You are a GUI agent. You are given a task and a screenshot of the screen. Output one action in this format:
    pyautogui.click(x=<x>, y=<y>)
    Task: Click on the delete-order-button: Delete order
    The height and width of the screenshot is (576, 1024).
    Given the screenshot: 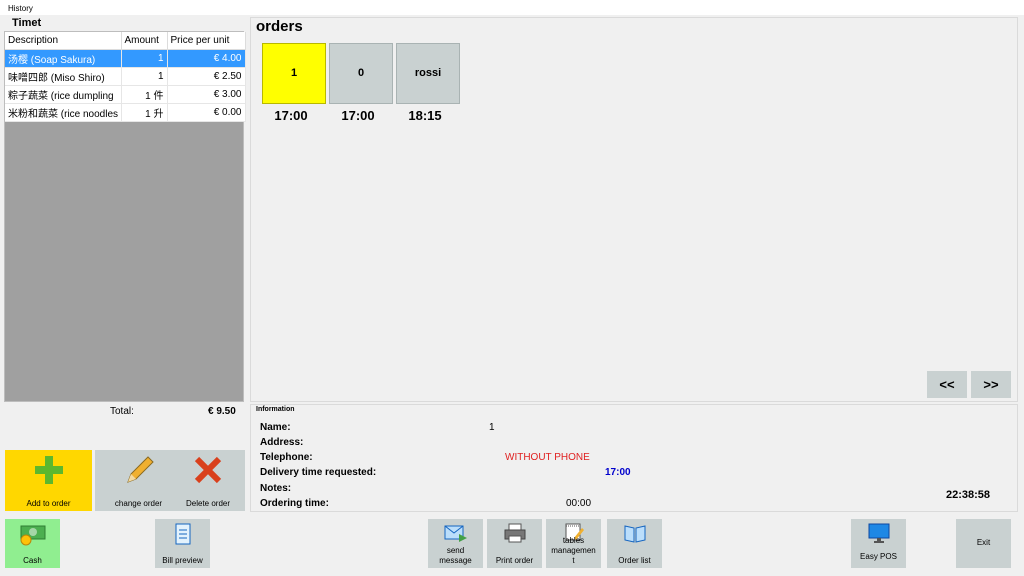 What is the action you would take?
    pyautogui.click(x=208, y=480)
    